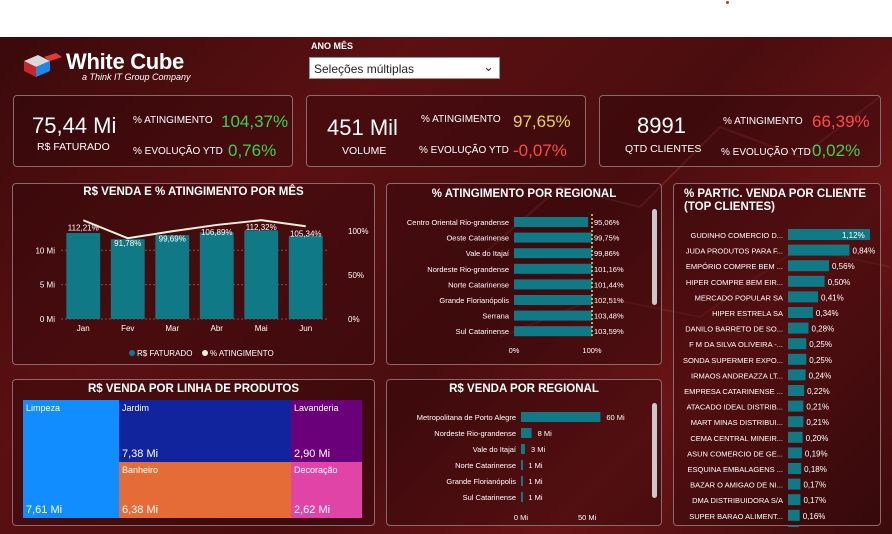 Image resolution: width=892 pixels, height=534 pixels. What do you see at coordinates (44, 510) in the screenshot?
I see `tile-value: 7,61 Mi` at bounding box center [44, 510].